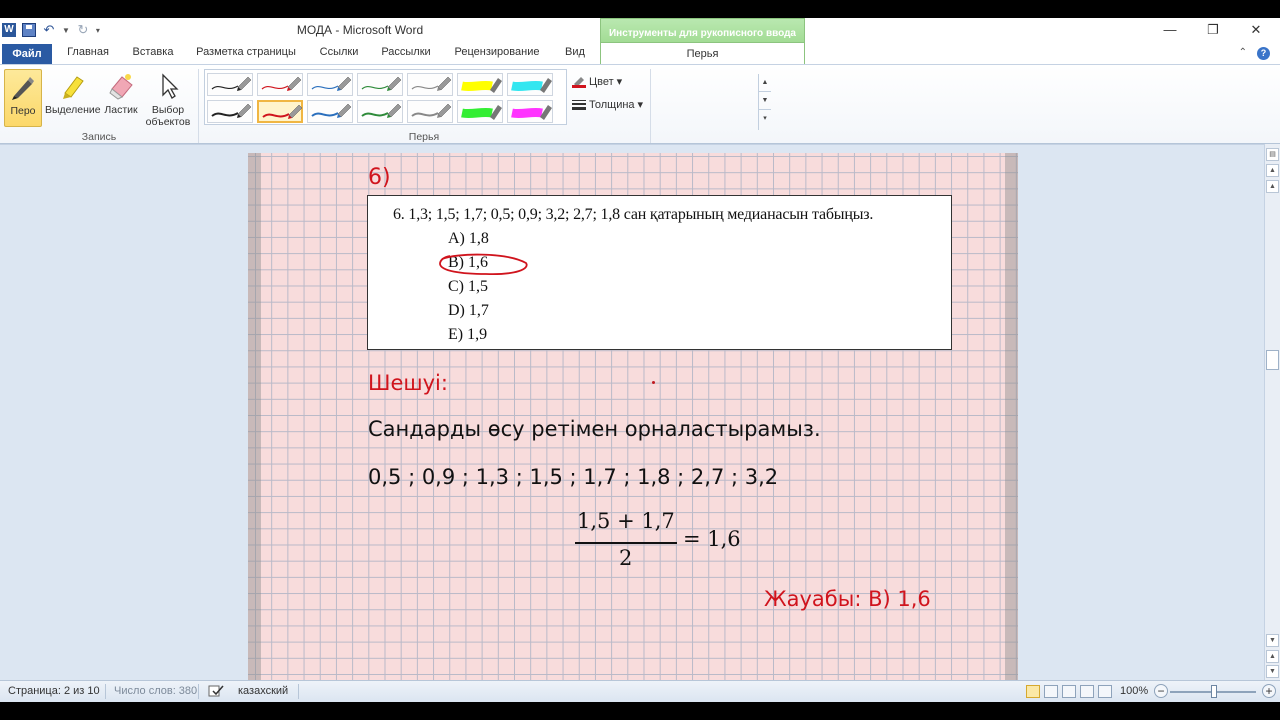 Image resolution: width=1280 pixels, height=720 pixels. I want to click on zoom-out-button: −, so click(1161, 691).